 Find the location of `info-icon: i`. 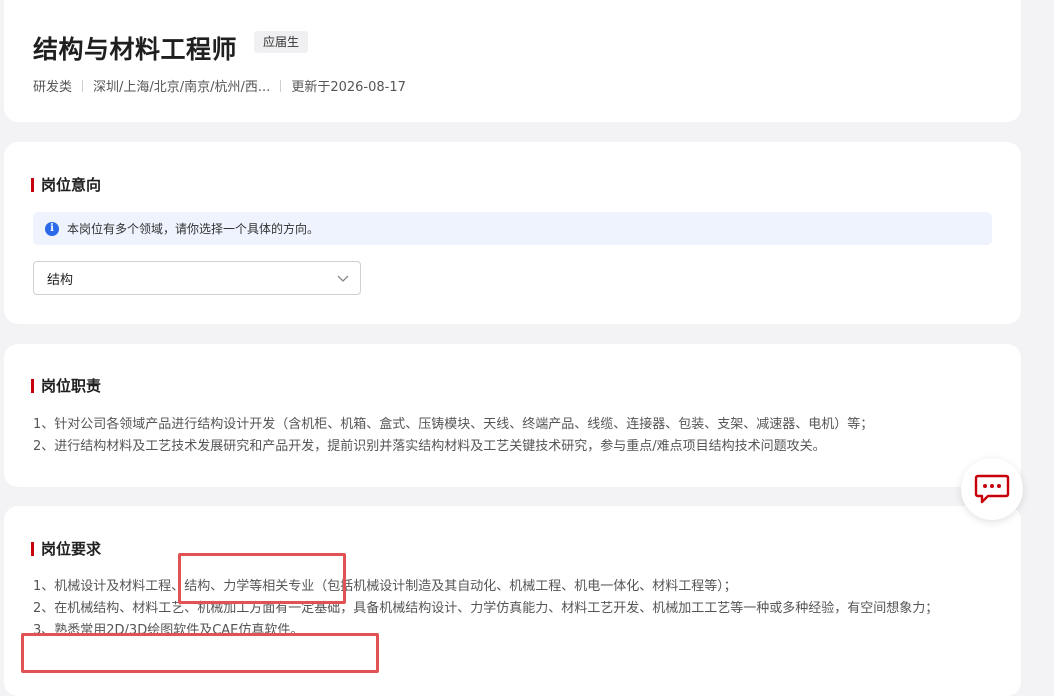

info-icon: i is located at coordinates (52, 228).